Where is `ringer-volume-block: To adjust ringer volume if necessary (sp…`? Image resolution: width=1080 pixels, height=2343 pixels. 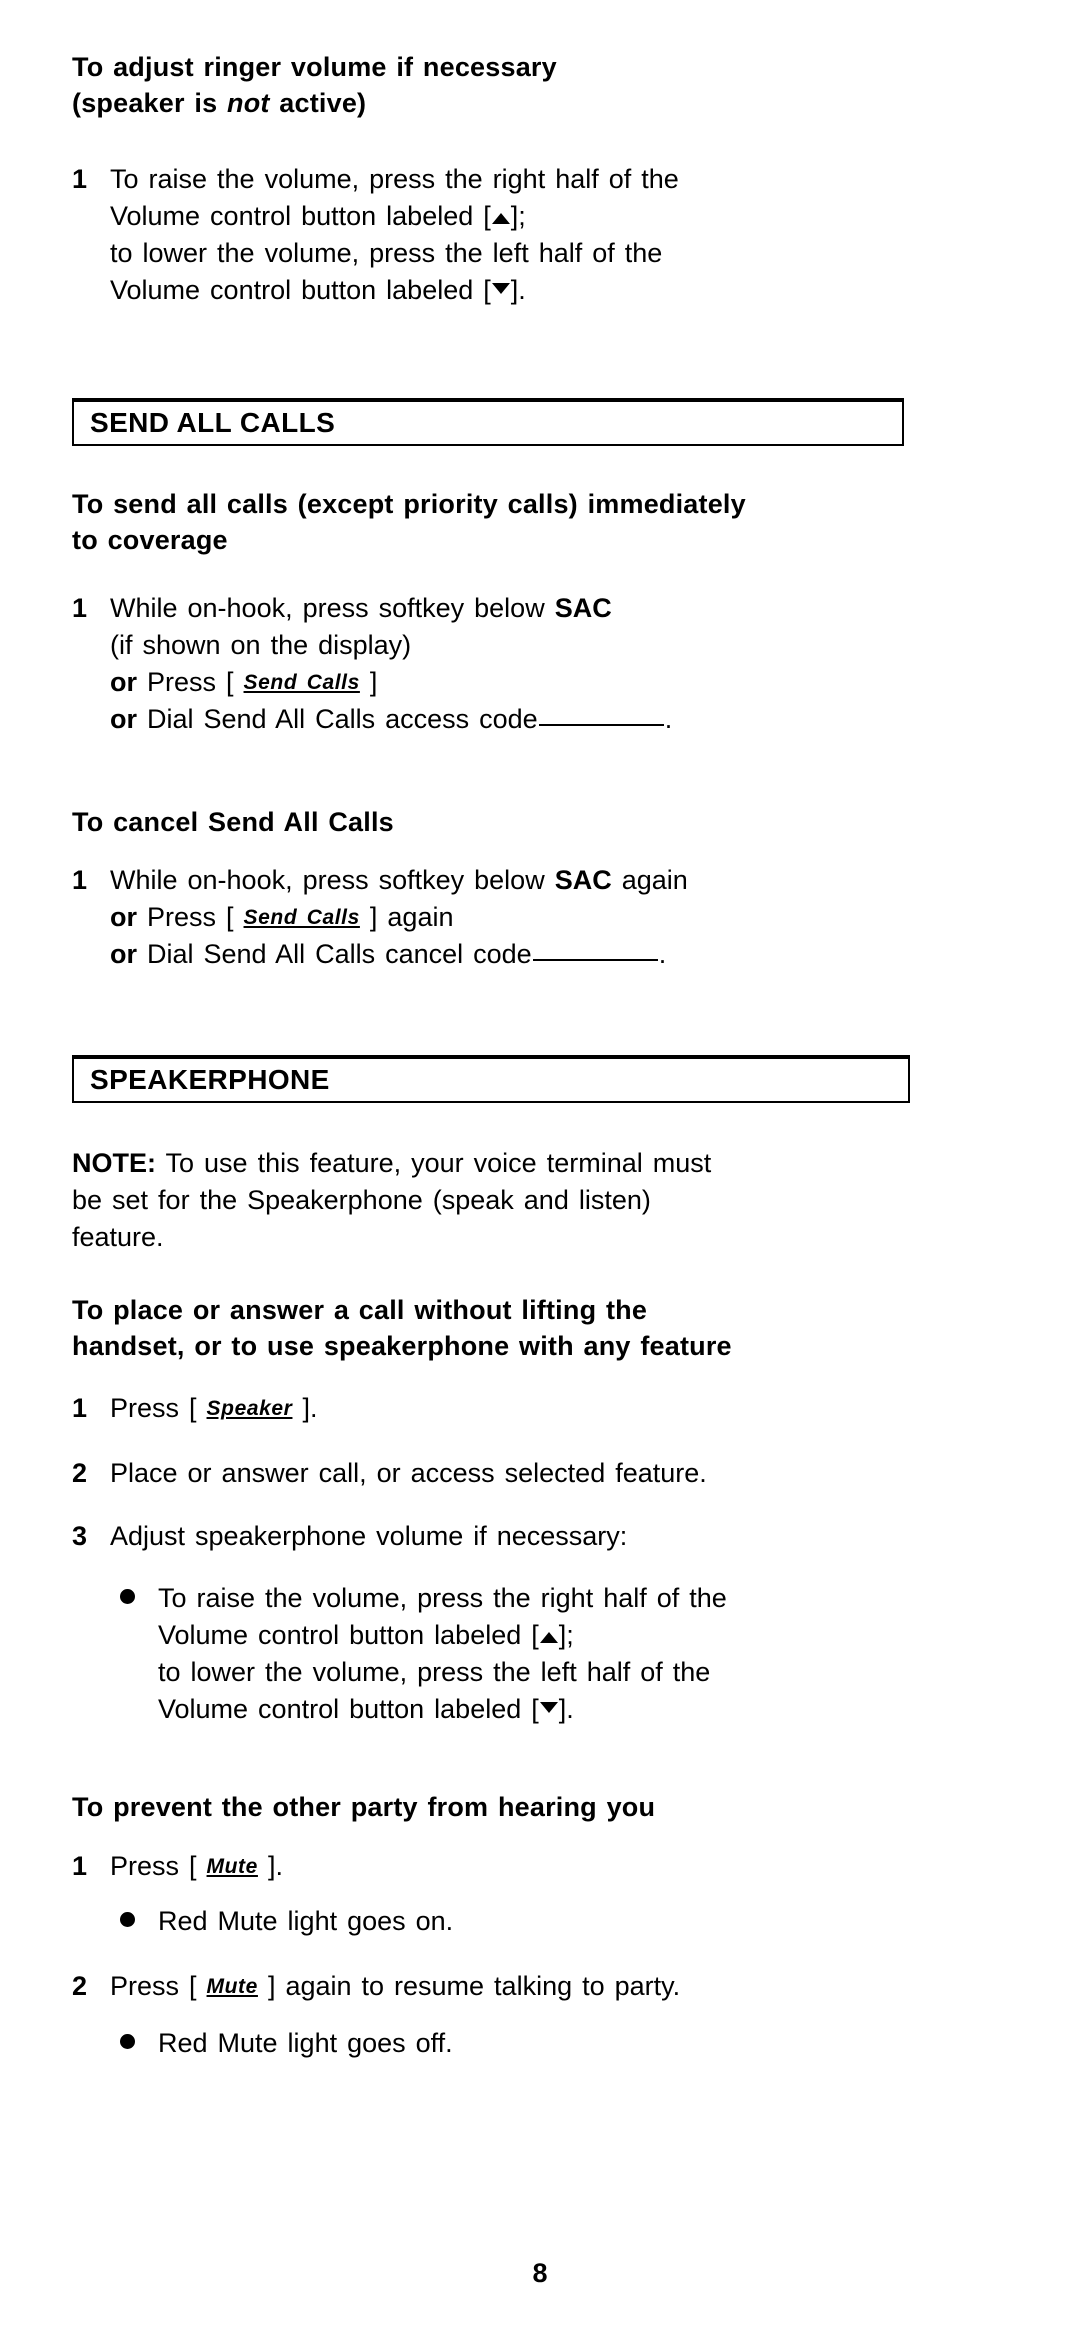 ringer-volume-block: To adjust ringer volume if necessary (sp… is located at coordinates (542, 86).